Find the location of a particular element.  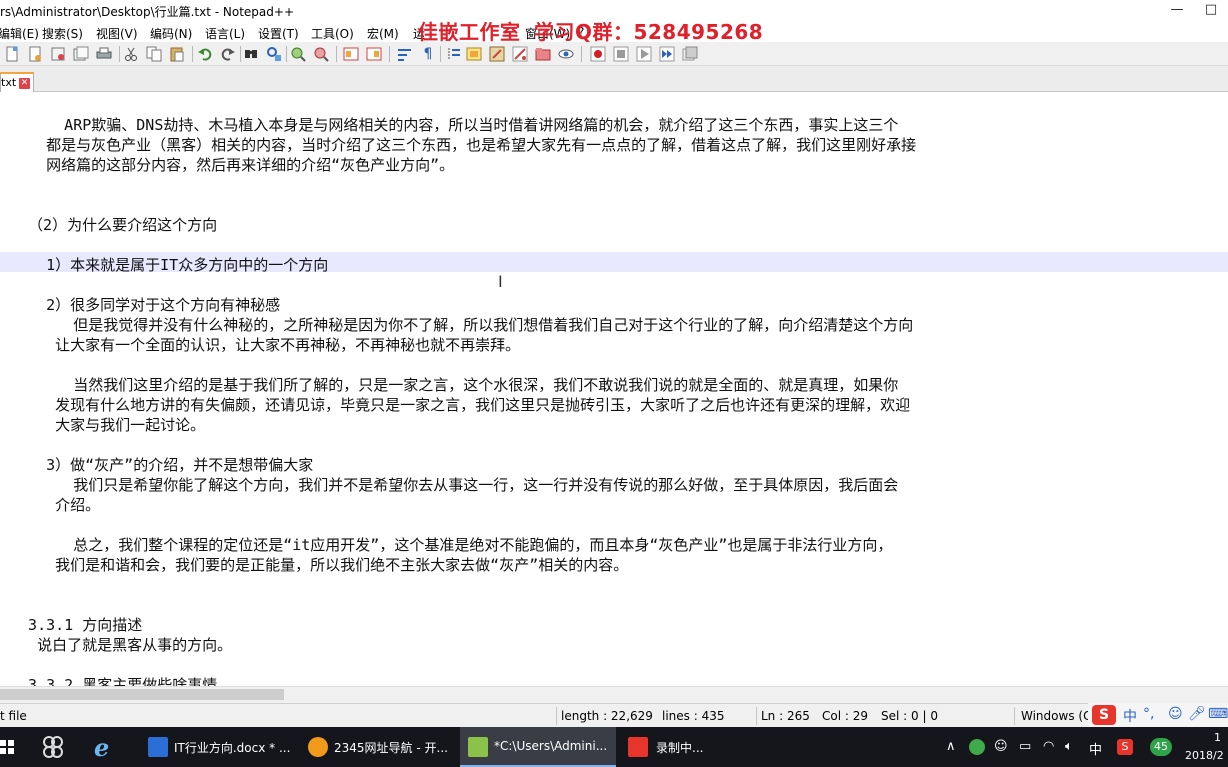

show-all-chars-icon: ¶ is located at coordinates (428, 54).